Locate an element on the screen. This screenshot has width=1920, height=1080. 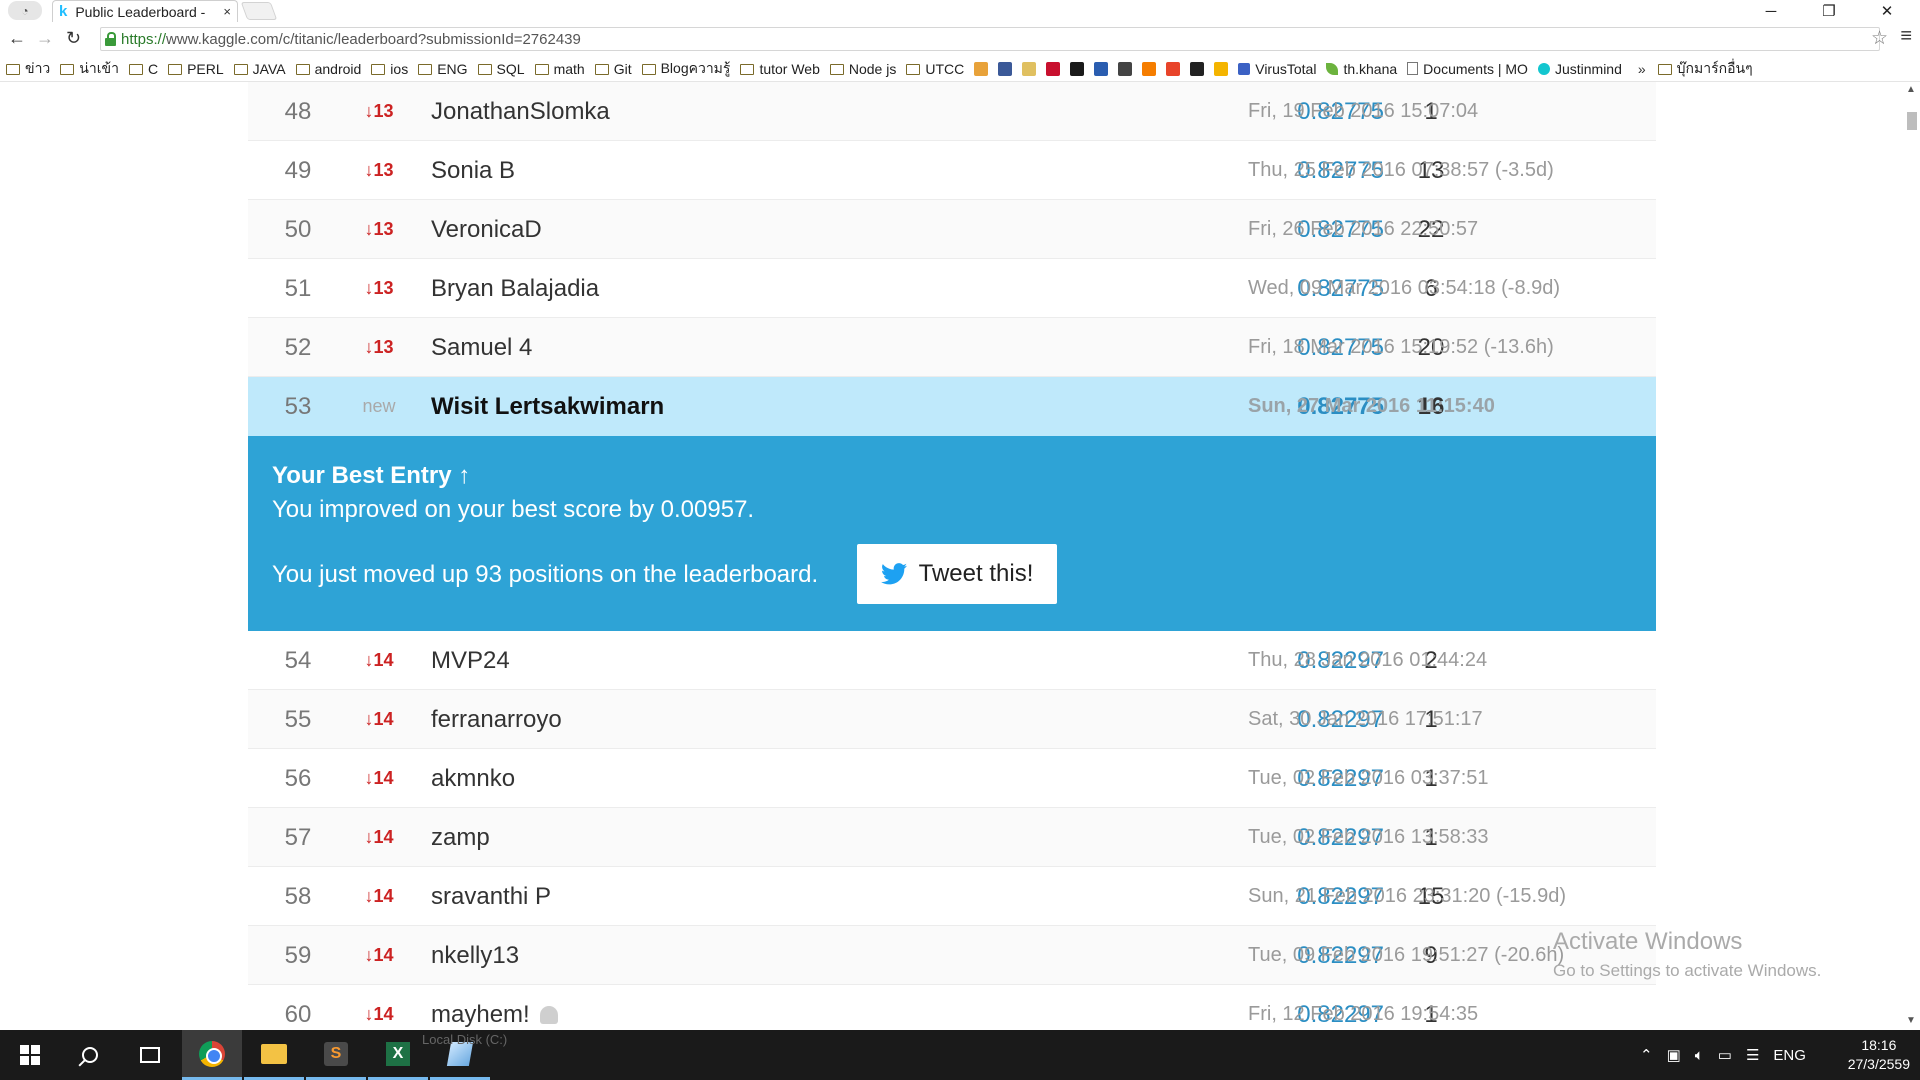
rank-cell: 59 is located at coordinates (298, 955).